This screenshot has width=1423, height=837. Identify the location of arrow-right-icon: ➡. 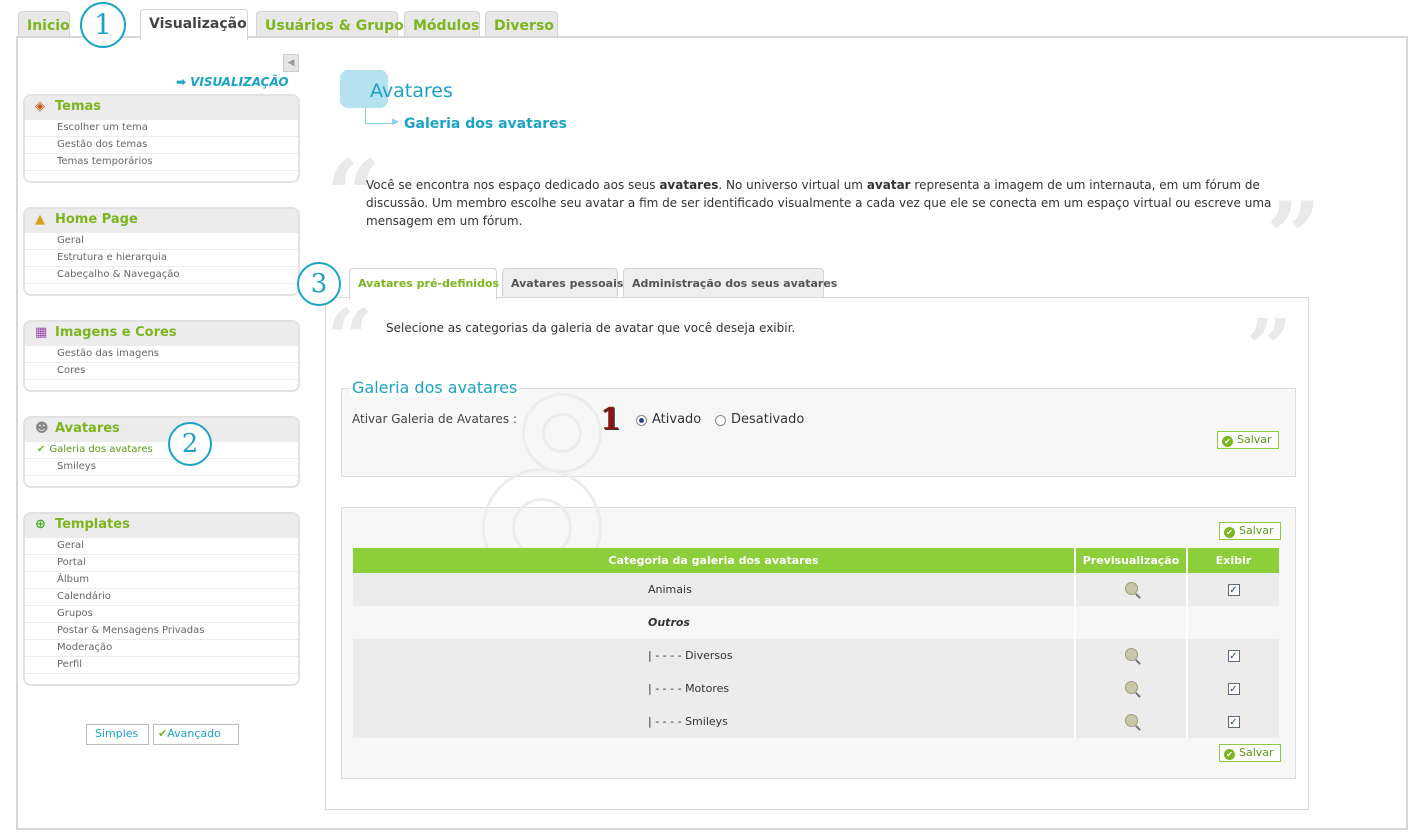
(181, 82).